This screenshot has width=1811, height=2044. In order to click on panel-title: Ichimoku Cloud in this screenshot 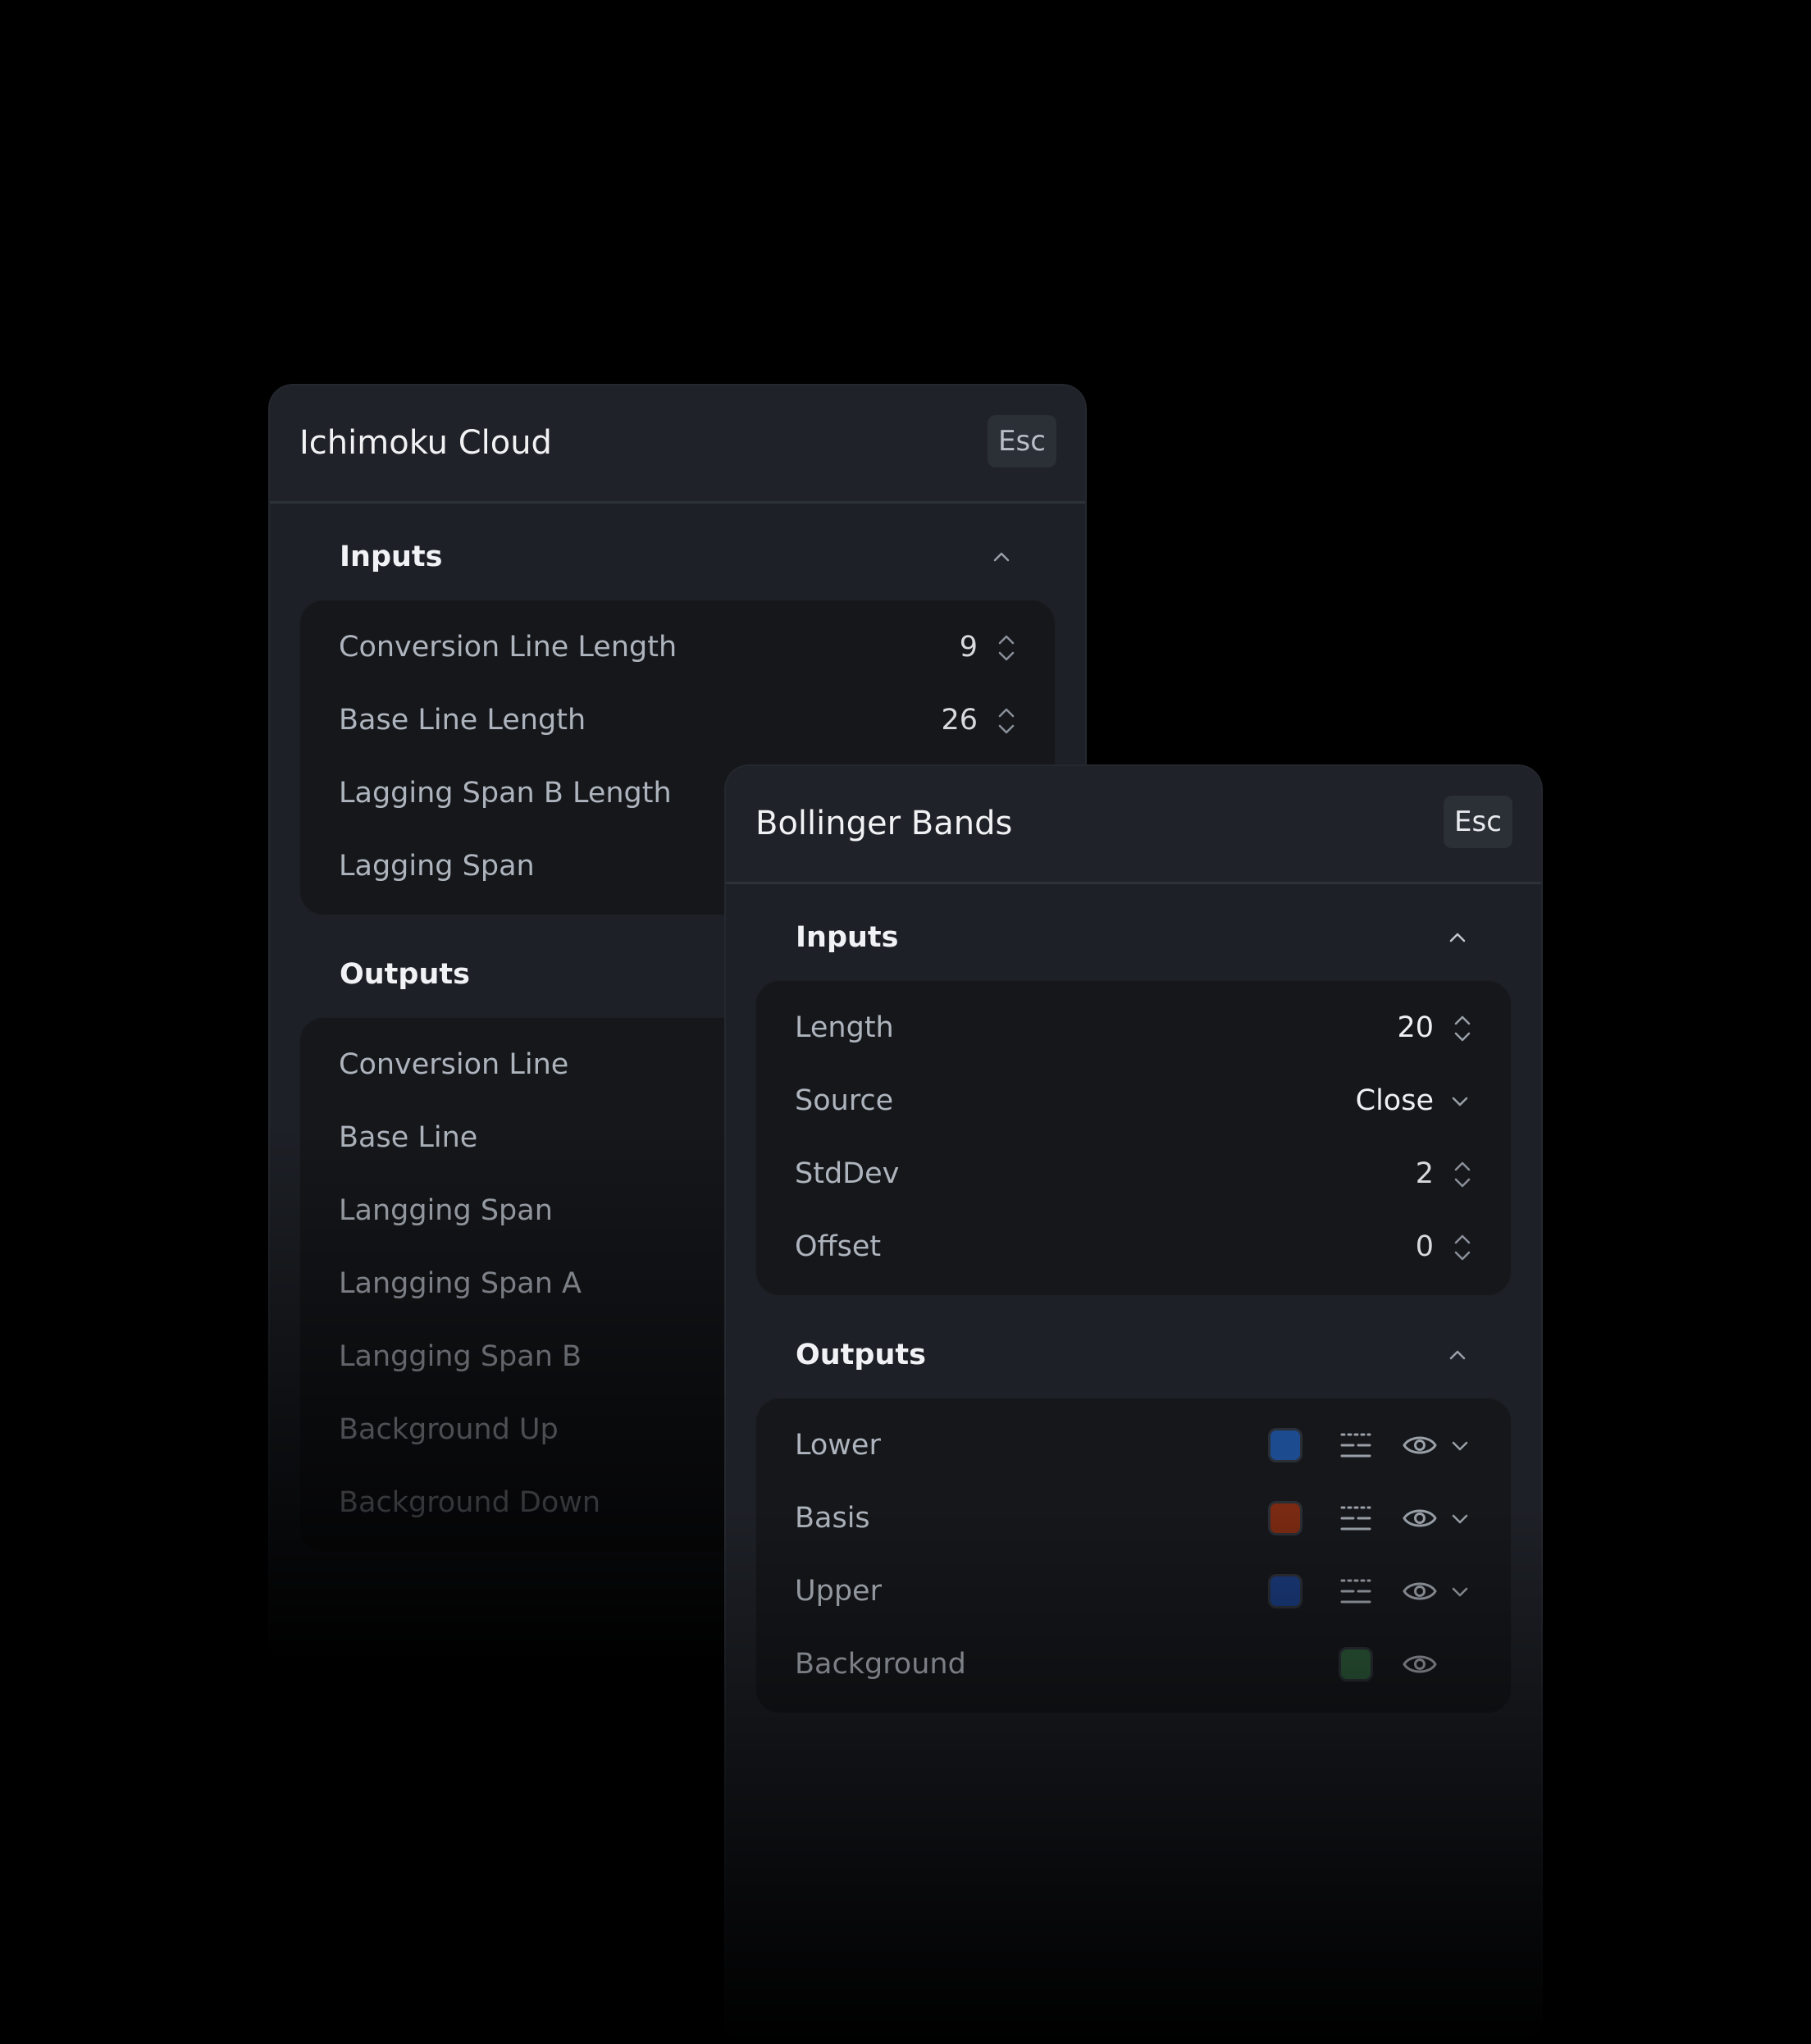, I will do `click(426, 443)`.